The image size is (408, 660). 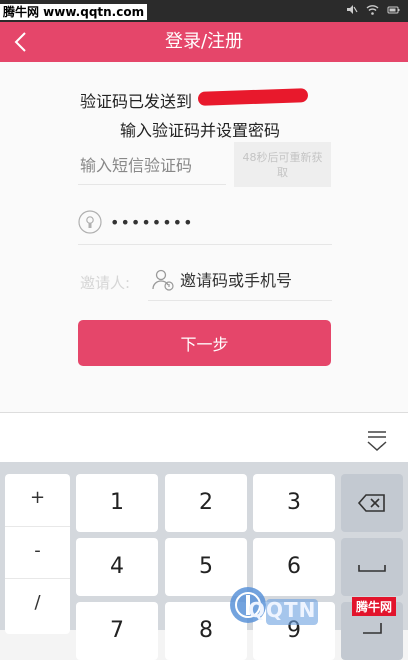 I want to click on code-sent-text: 验证码已发送到, so click(x=136, y=101).